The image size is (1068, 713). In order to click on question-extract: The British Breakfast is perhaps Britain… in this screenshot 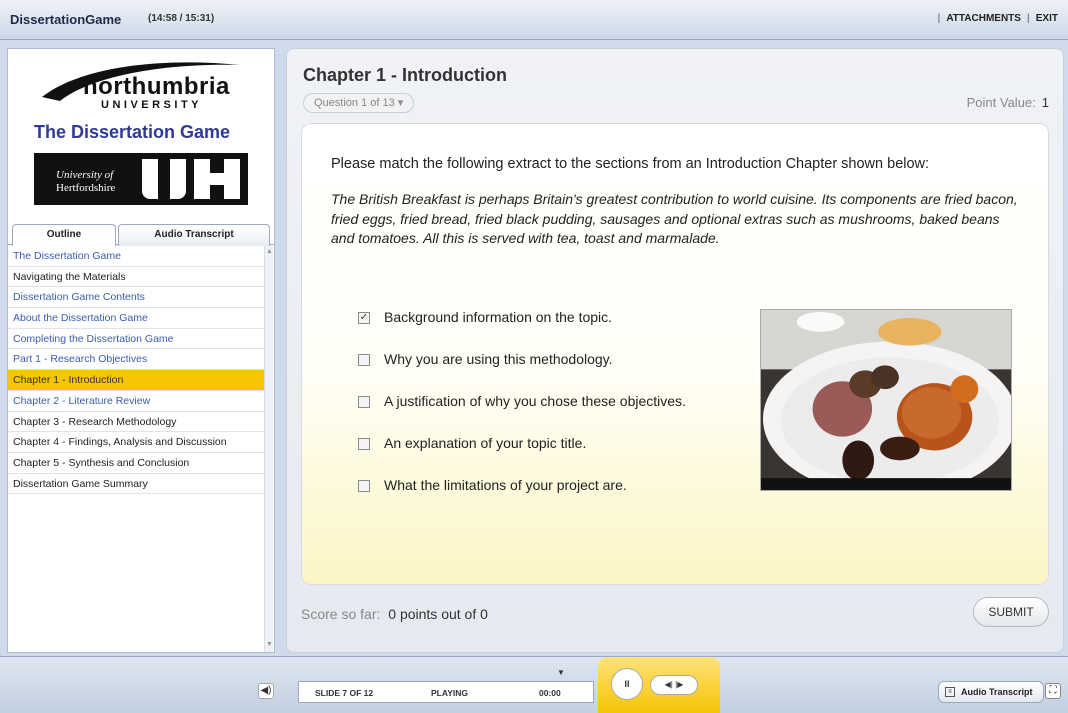, I will do `click(674, 218)`.